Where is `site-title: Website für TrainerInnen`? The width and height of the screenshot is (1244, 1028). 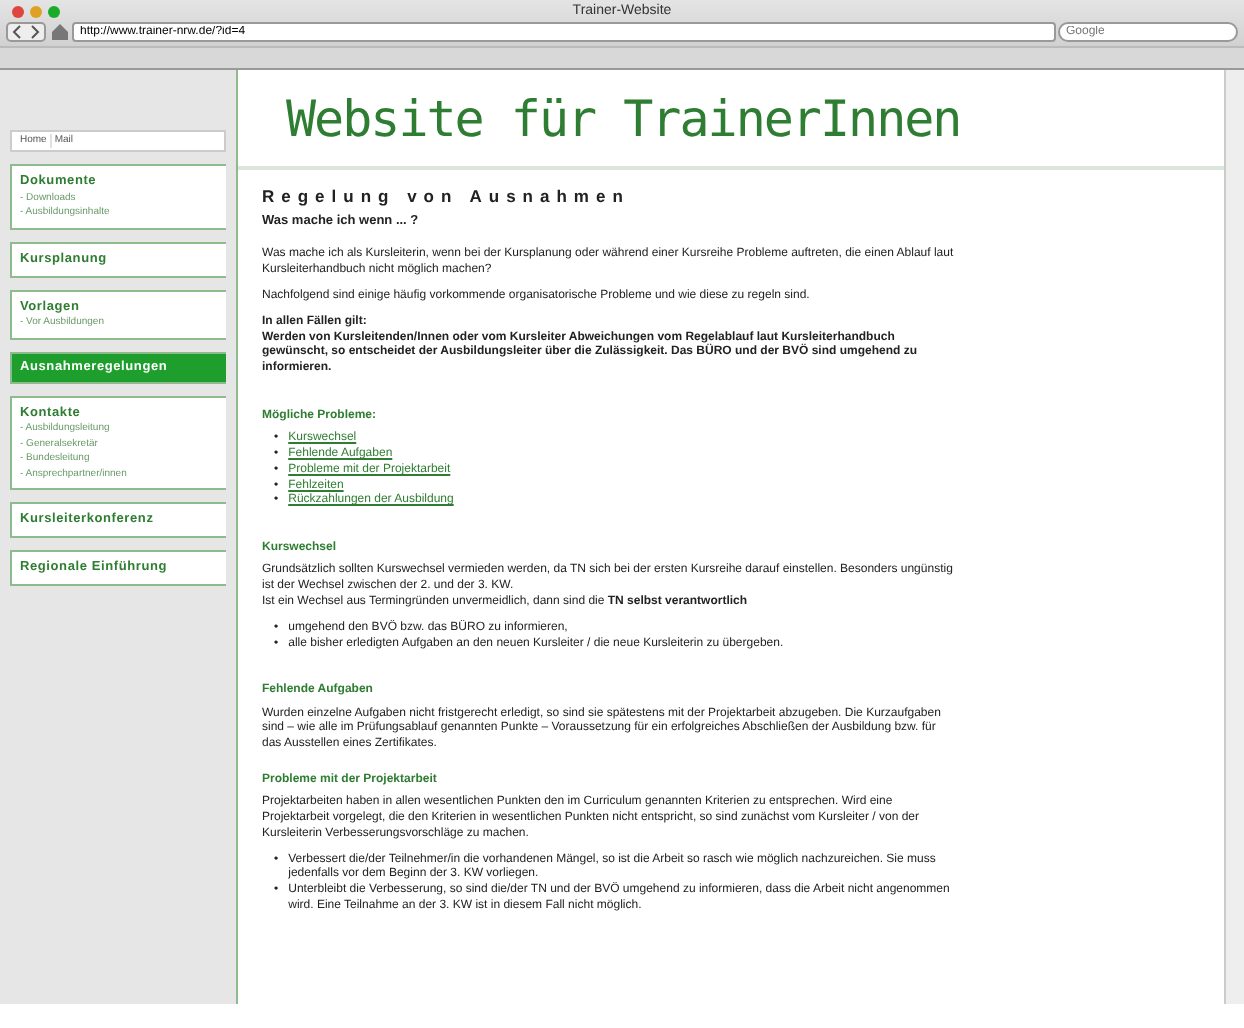
site-title: Website für TrainerInnen is located at coordinates (624, 119).